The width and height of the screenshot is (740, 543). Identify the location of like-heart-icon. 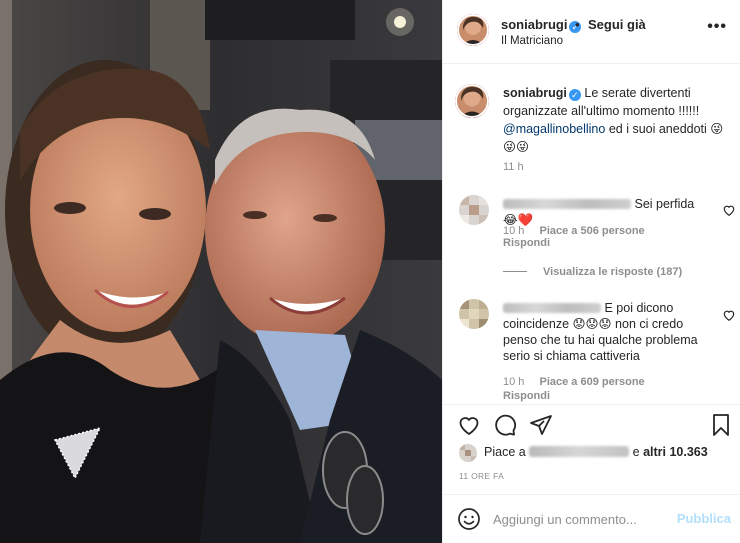
(469, 425).